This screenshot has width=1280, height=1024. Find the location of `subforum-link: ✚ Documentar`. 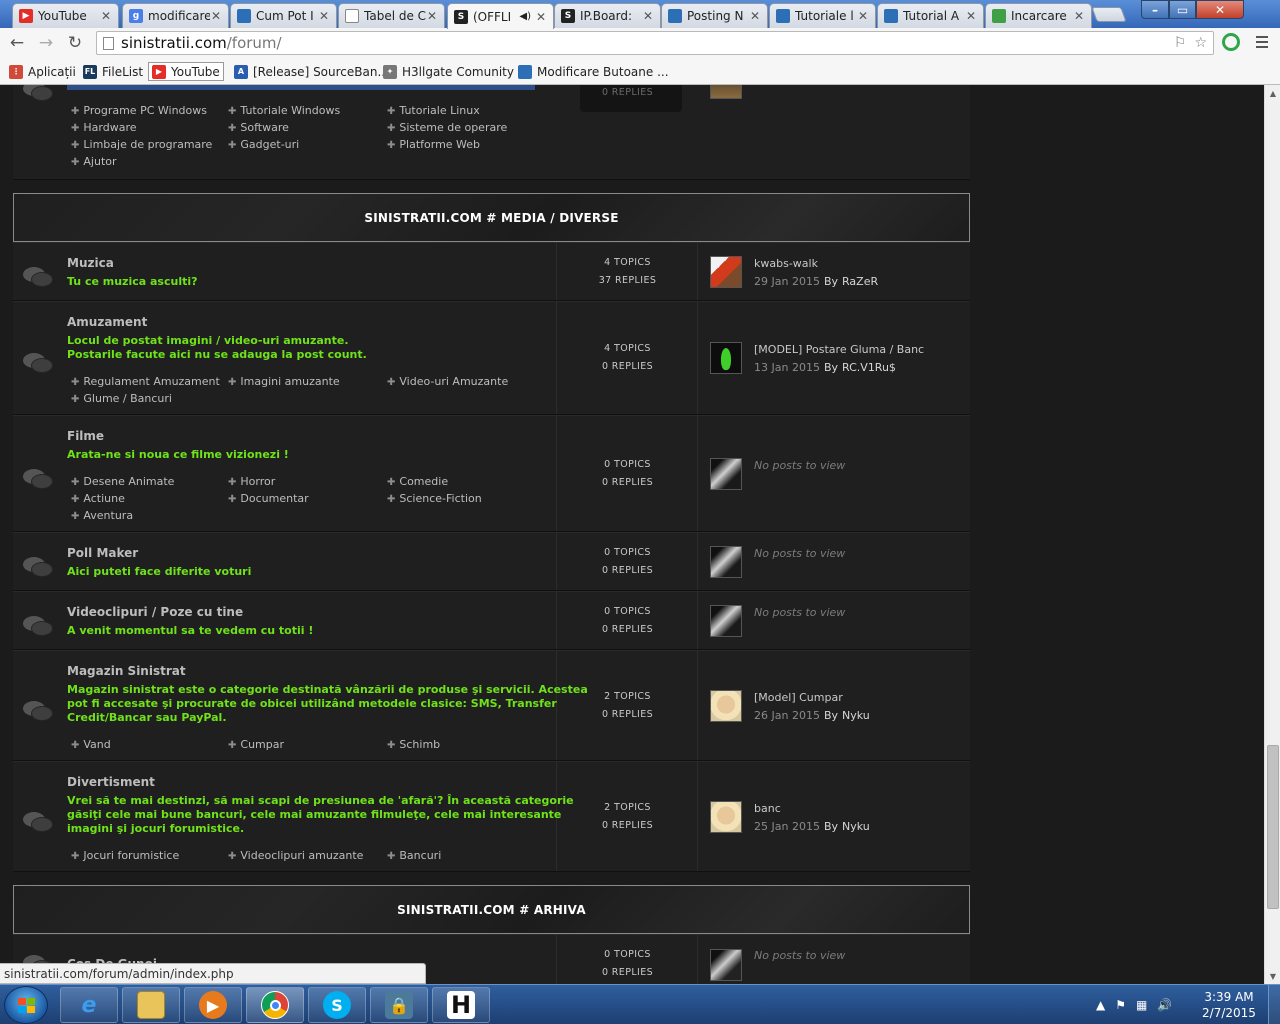

subforum-link: ✚ Documentar is located at coordinates (268, 498).